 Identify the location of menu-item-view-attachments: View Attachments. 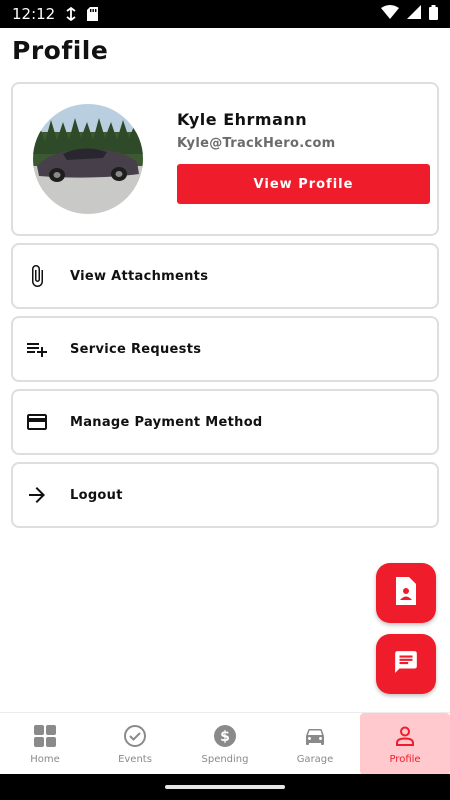
(225, 276).